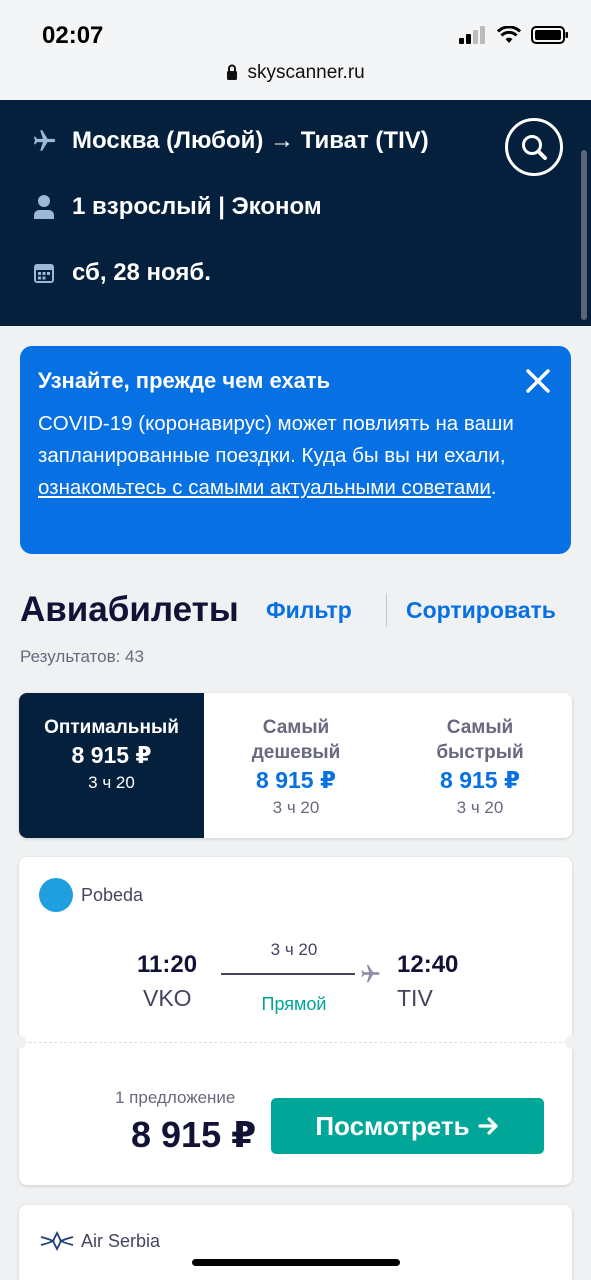  What do you see at coordinates (167, 964) in the screenshot?
I see `departure-time: 11:20` at bounding box center [167, 964].